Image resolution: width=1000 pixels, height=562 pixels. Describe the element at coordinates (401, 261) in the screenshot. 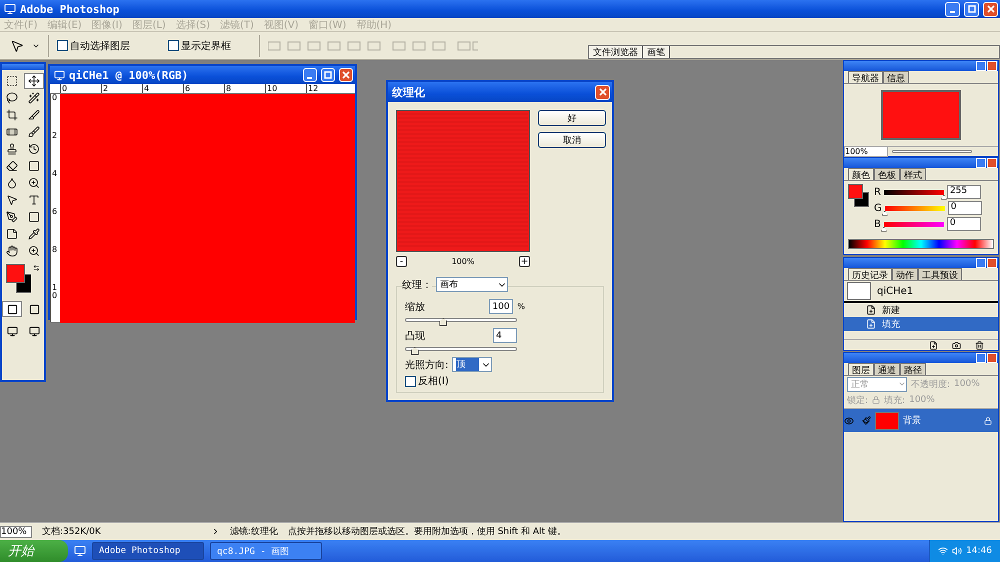

I see `zoom-out-button: -` at that location.